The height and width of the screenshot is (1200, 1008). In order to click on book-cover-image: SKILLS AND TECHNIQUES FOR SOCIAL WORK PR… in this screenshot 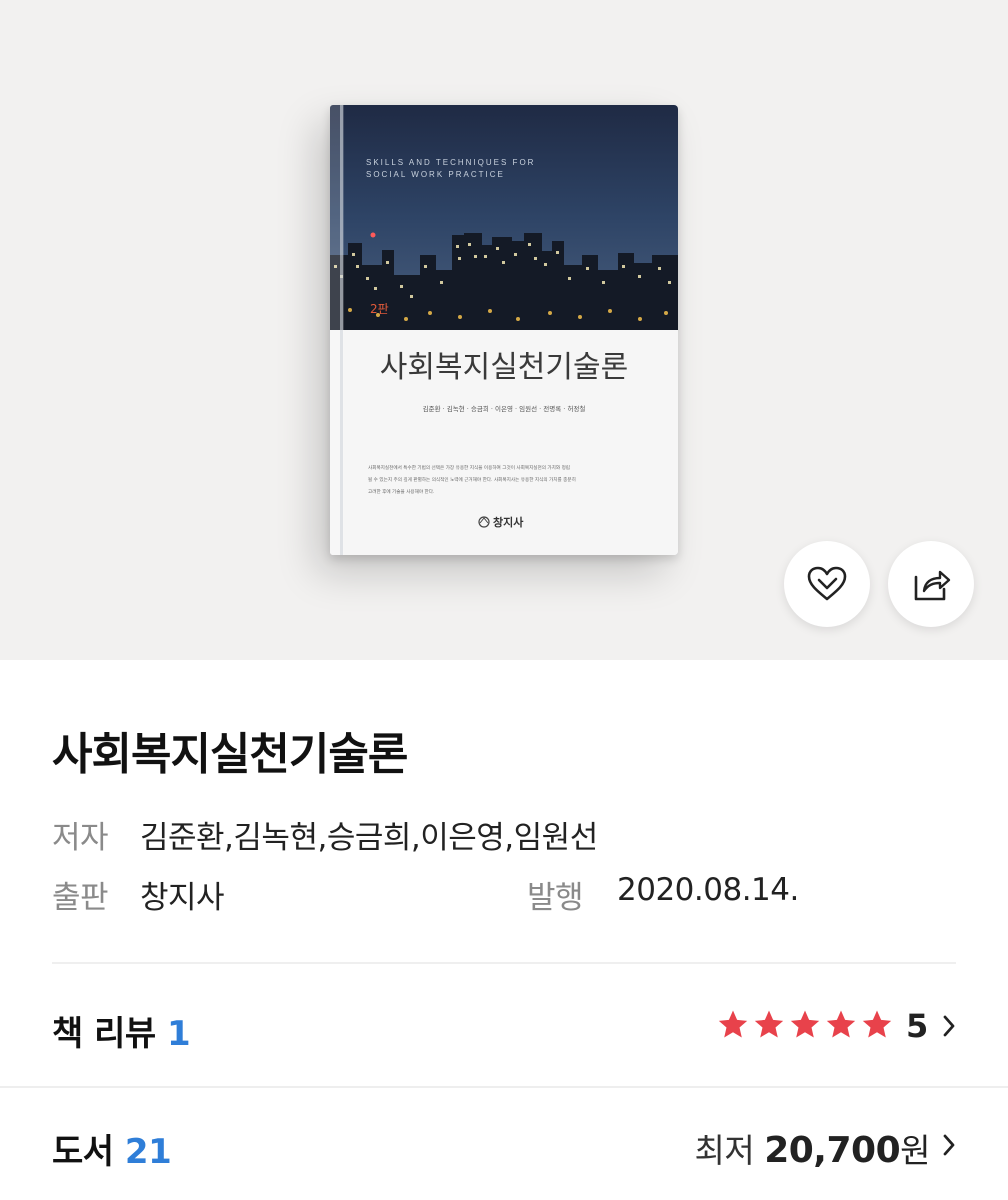, I will do `click(504, 330)`.